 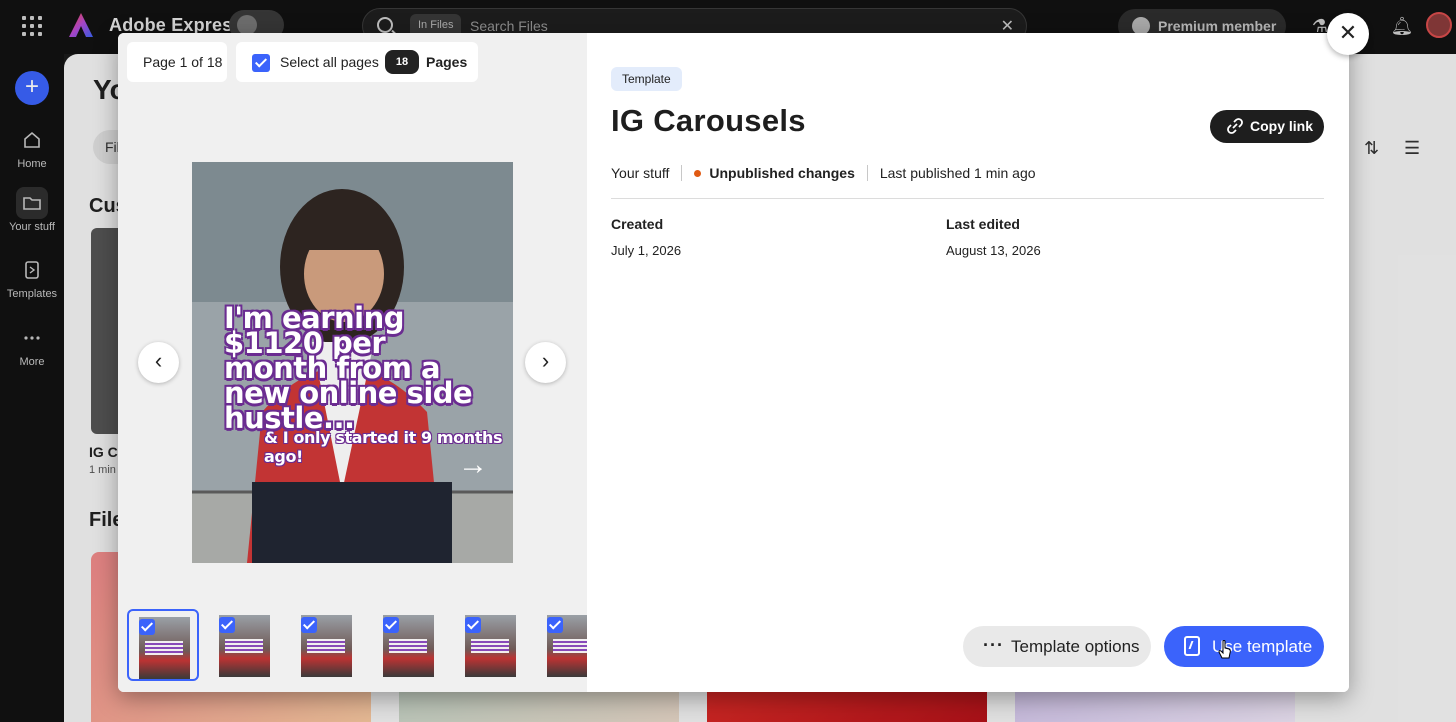 I want to click on previous-page-button: ‹, so click(x=158, y=362).